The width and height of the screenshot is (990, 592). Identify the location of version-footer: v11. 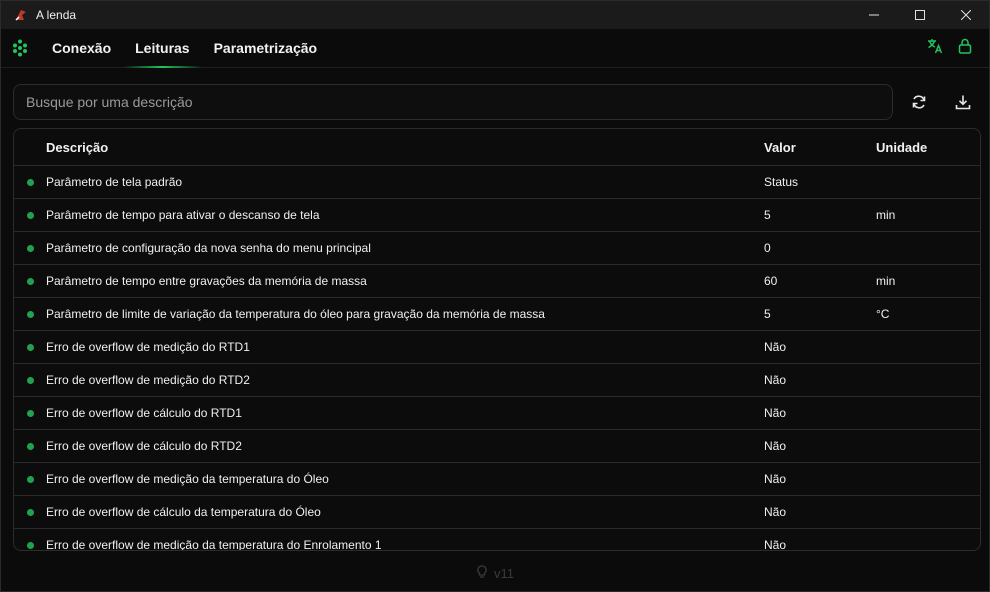
(495, 573).